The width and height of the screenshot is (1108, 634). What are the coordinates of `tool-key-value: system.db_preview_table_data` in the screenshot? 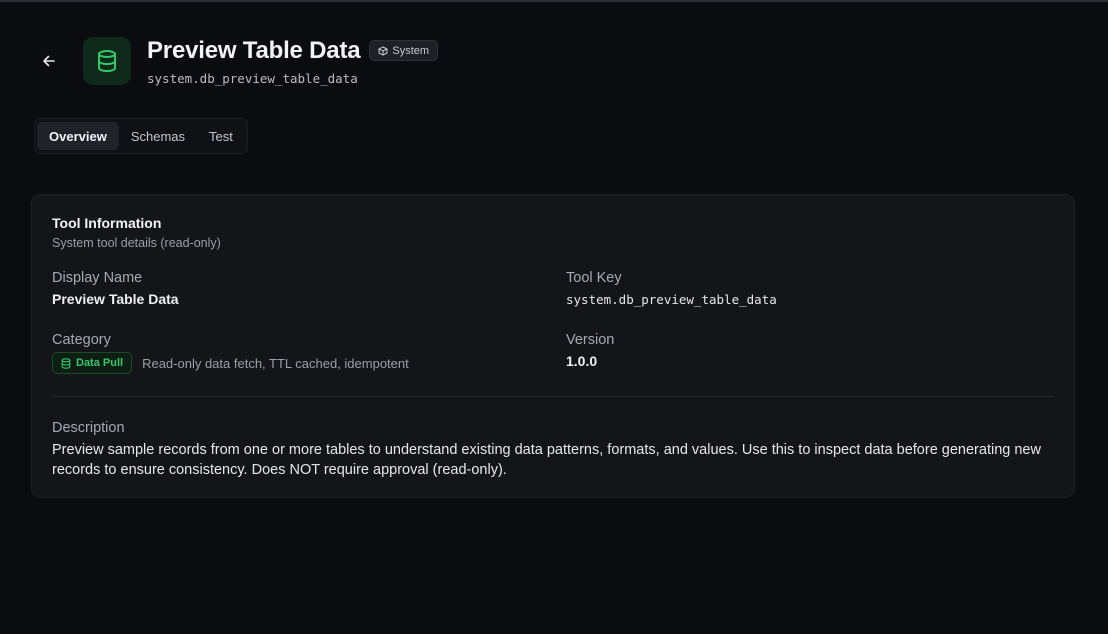 It's located at (671, 299).